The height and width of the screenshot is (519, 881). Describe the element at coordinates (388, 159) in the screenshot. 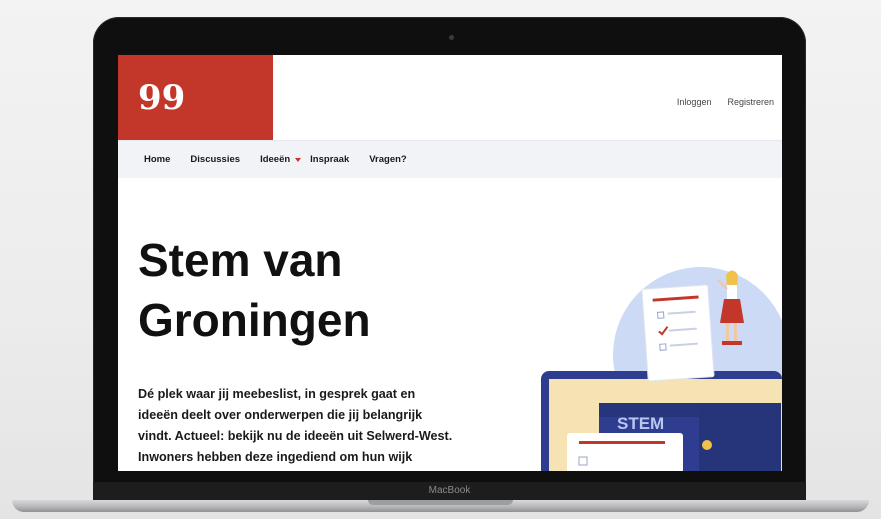

I see `nav-item-vragen: Vragen?` at that location.